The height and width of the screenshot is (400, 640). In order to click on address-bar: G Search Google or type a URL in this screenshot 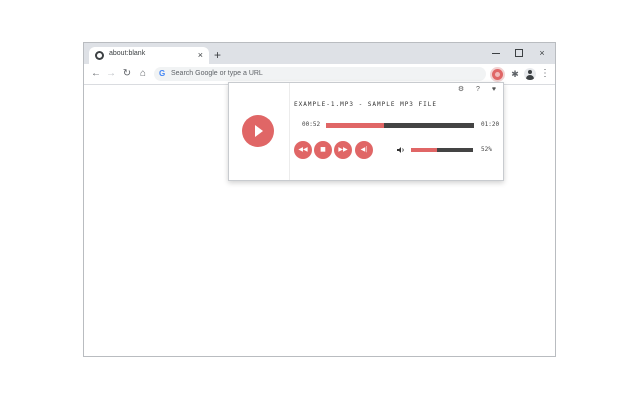, I will do `click(320, 74)`.